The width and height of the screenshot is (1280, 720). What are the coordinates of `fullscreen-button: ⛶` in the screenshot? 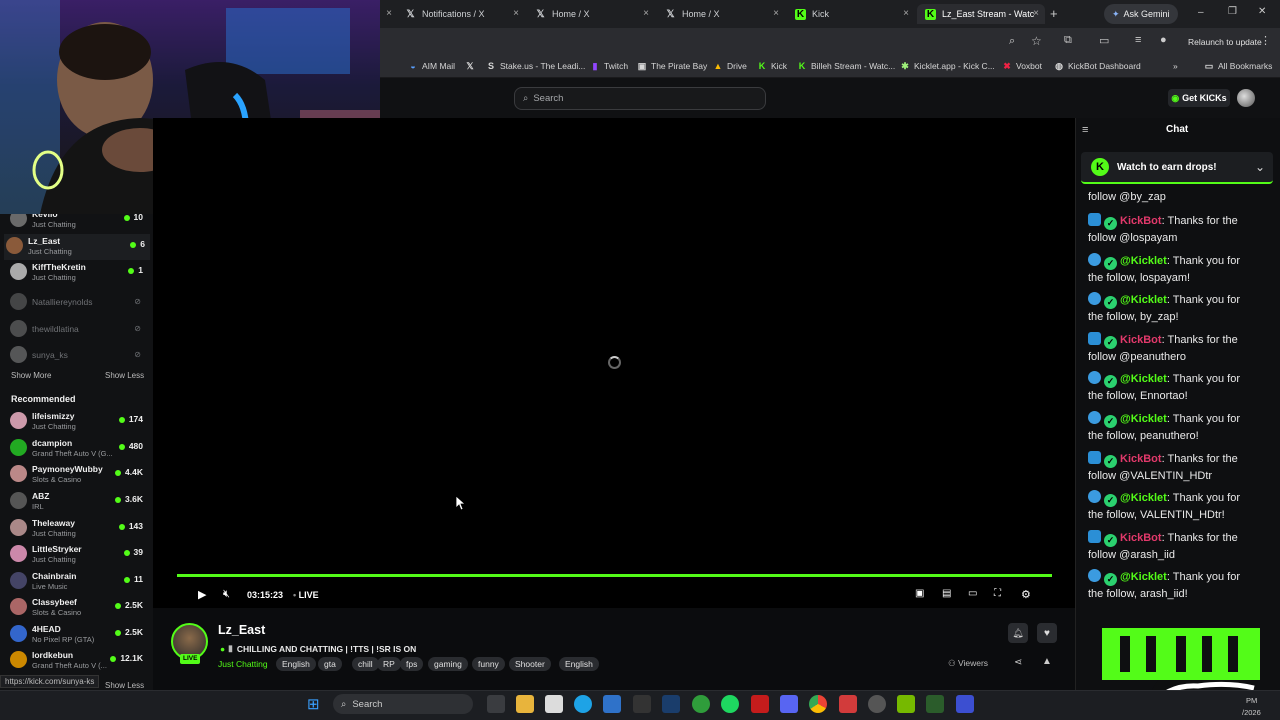 It's located at (997, 593).